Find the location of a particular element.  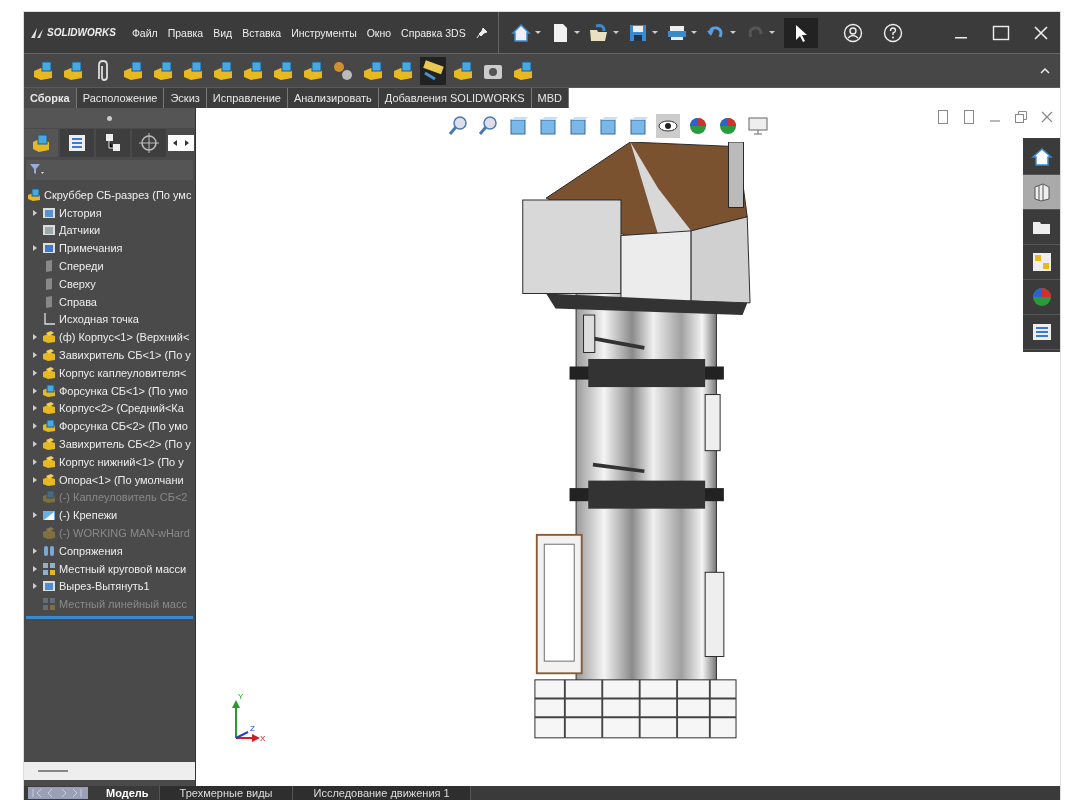

open-folder-icon is located at coordinates (598, 32).